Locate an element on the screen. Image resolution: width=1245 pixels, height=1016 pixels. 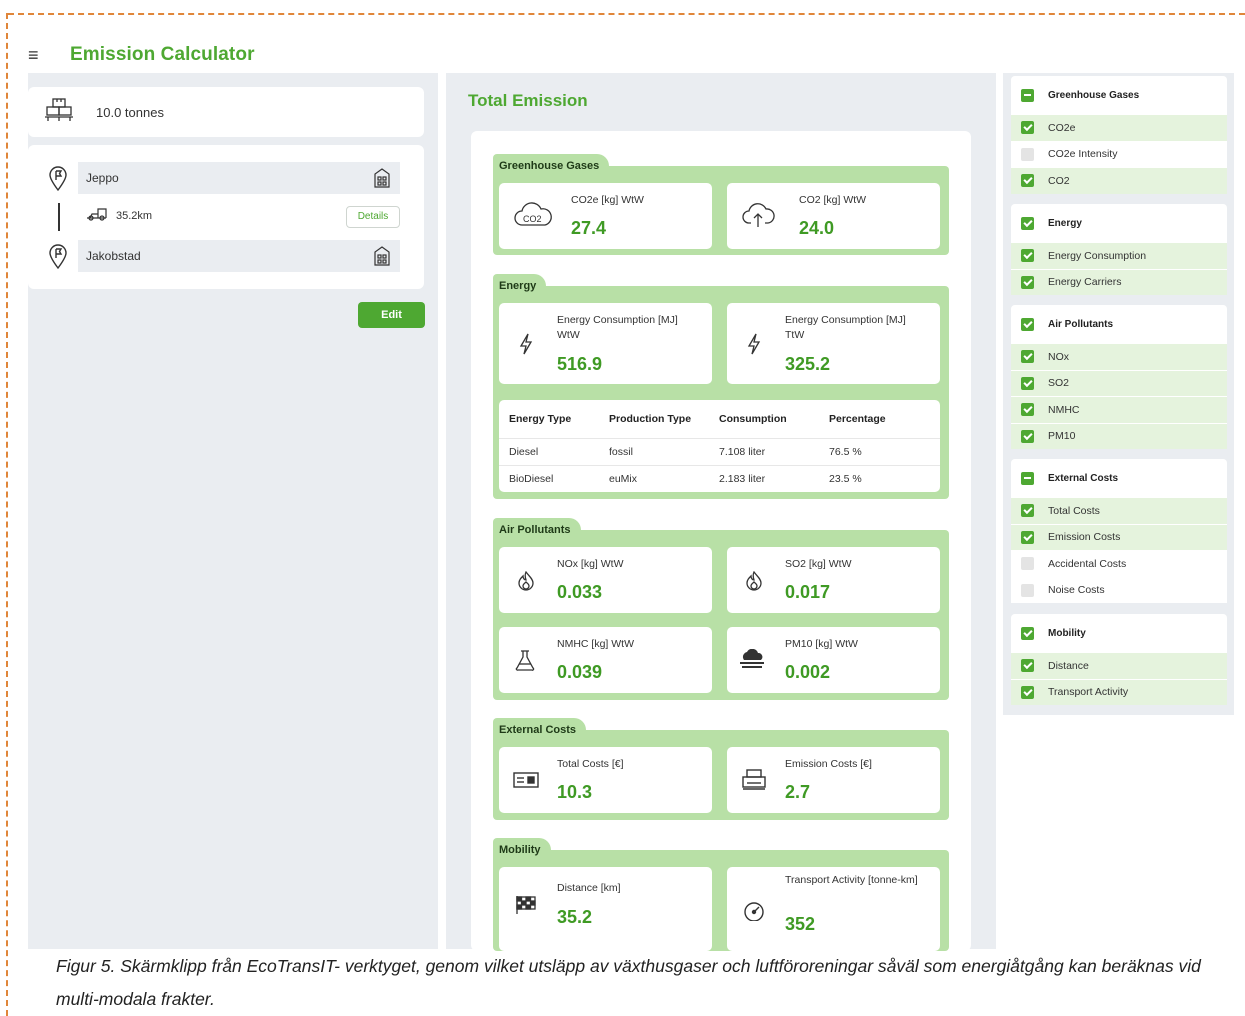
filter-option-emission-costs: Emission Costs is located at coordinates (1119, 536).